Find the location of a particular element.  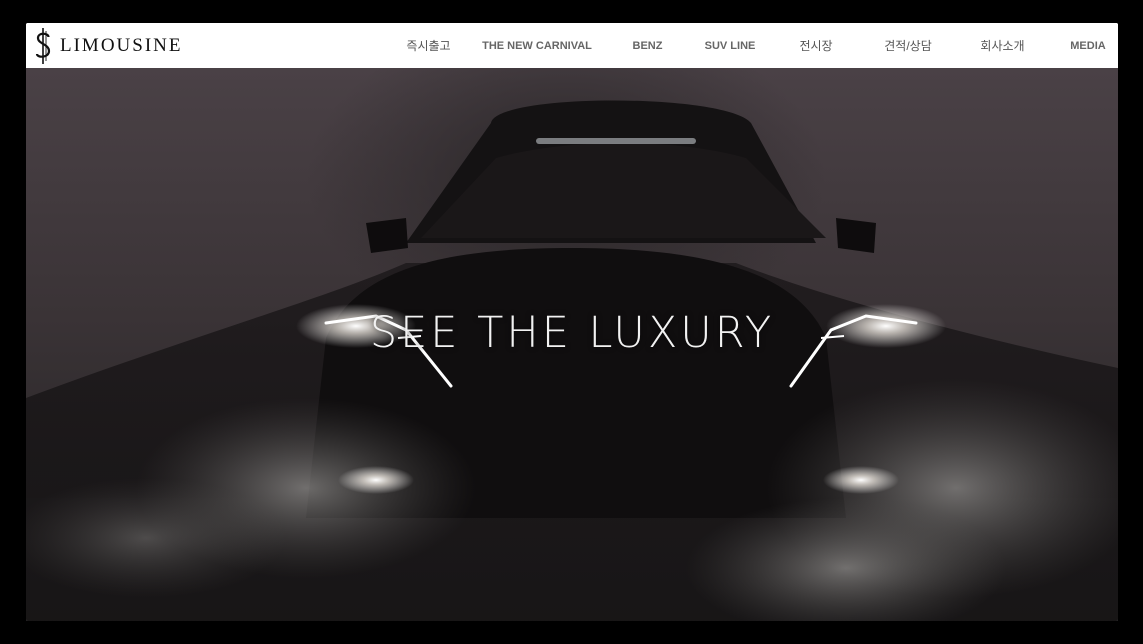

site-logo-link: LIMOUSINE is located at coordinates (108, 45).